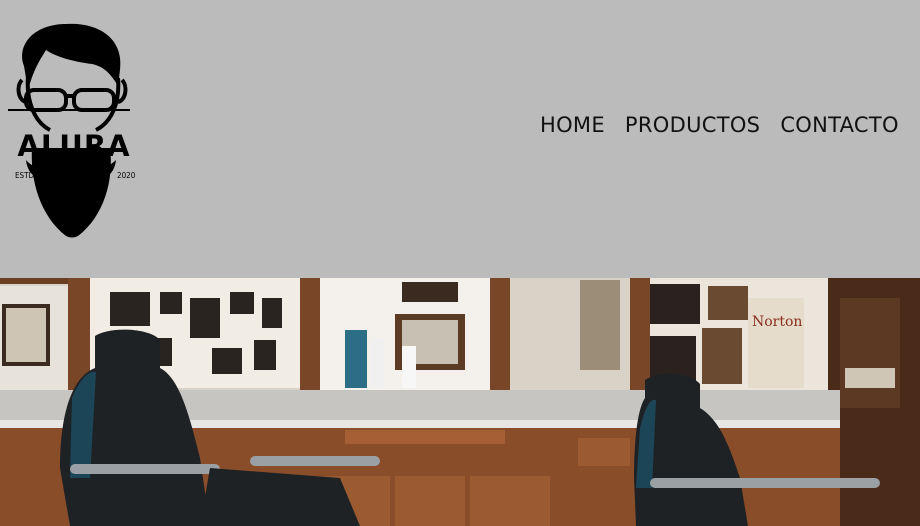 The height and width of the screenshot is (526, 920). I want to click on brand-year: 2020, so click(126, 175).